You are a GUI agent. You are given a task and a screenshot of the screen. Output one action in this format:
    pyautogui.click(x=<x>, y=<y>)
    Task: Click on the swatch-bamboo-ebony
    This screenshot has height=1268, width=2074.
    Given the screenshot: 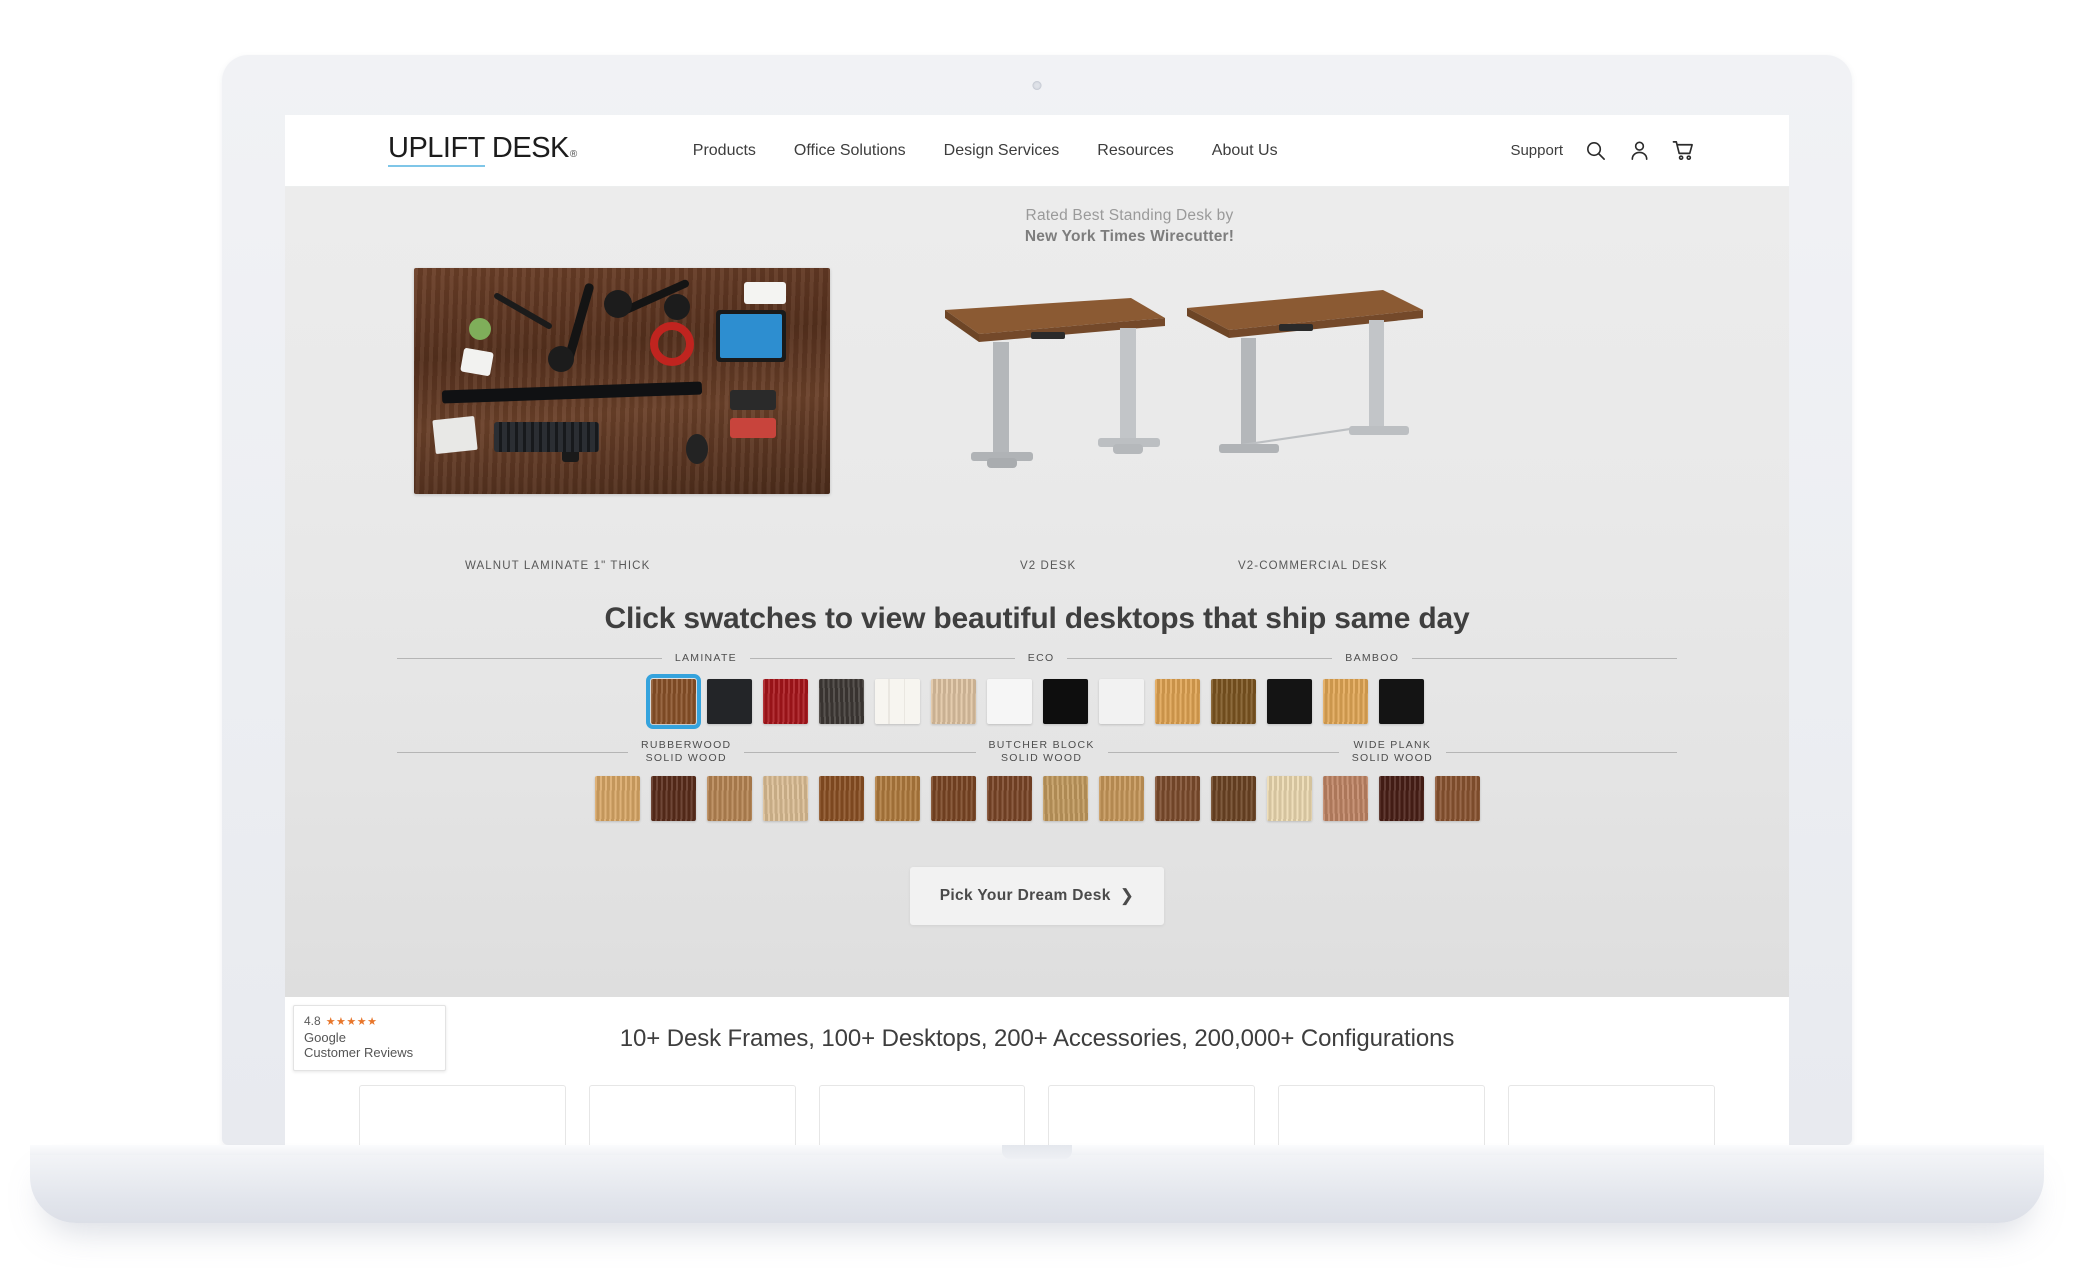 What is the action you would take?
    pyautogui.click(x=1401, y=701)
    